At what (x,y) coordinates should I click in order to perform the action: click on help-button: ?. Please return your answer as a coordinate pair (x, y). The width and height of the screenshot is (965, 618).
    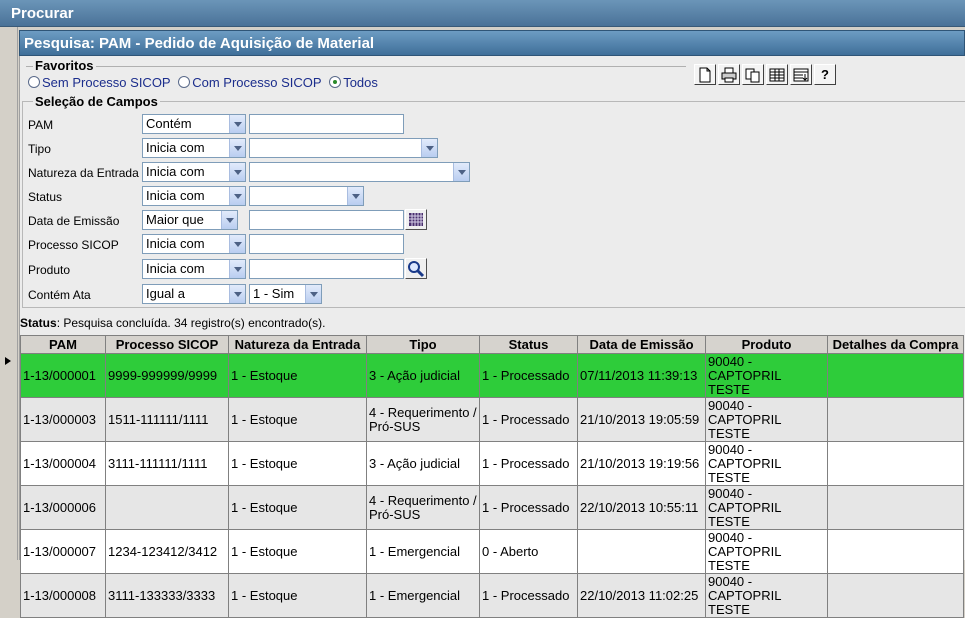
    Looking at the image, I should click on (825, 74).